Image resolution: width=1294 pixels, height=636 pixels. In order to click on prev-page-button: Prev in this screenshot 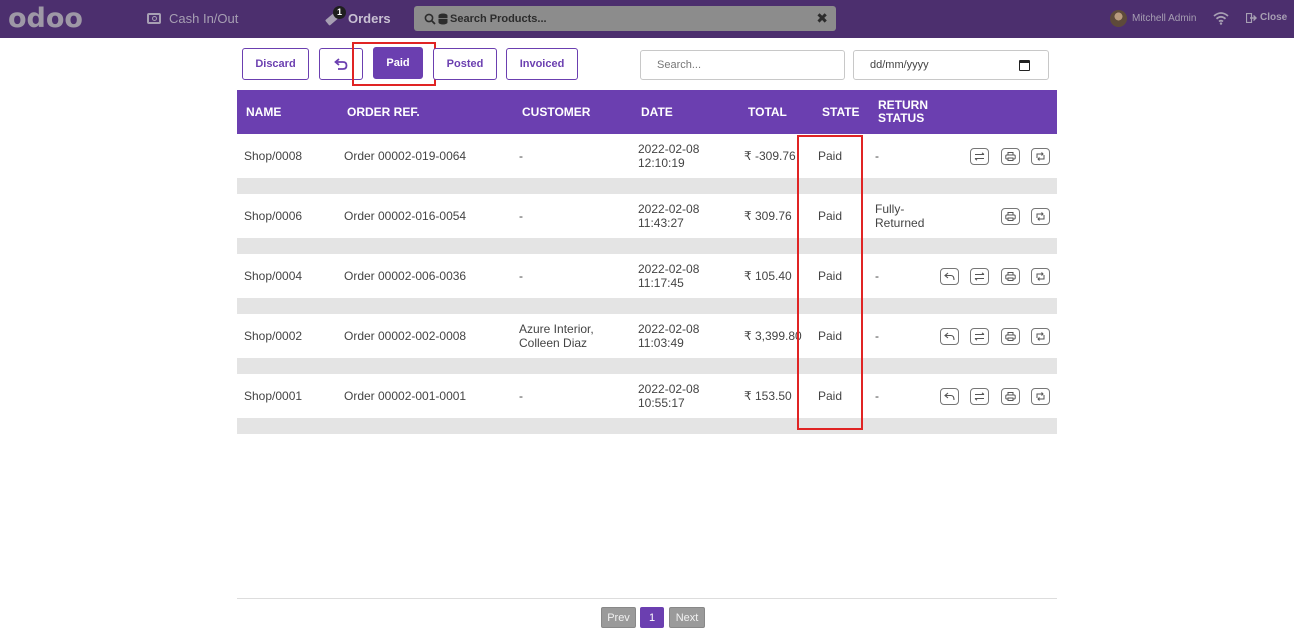, I will do `click(618, 617)`.